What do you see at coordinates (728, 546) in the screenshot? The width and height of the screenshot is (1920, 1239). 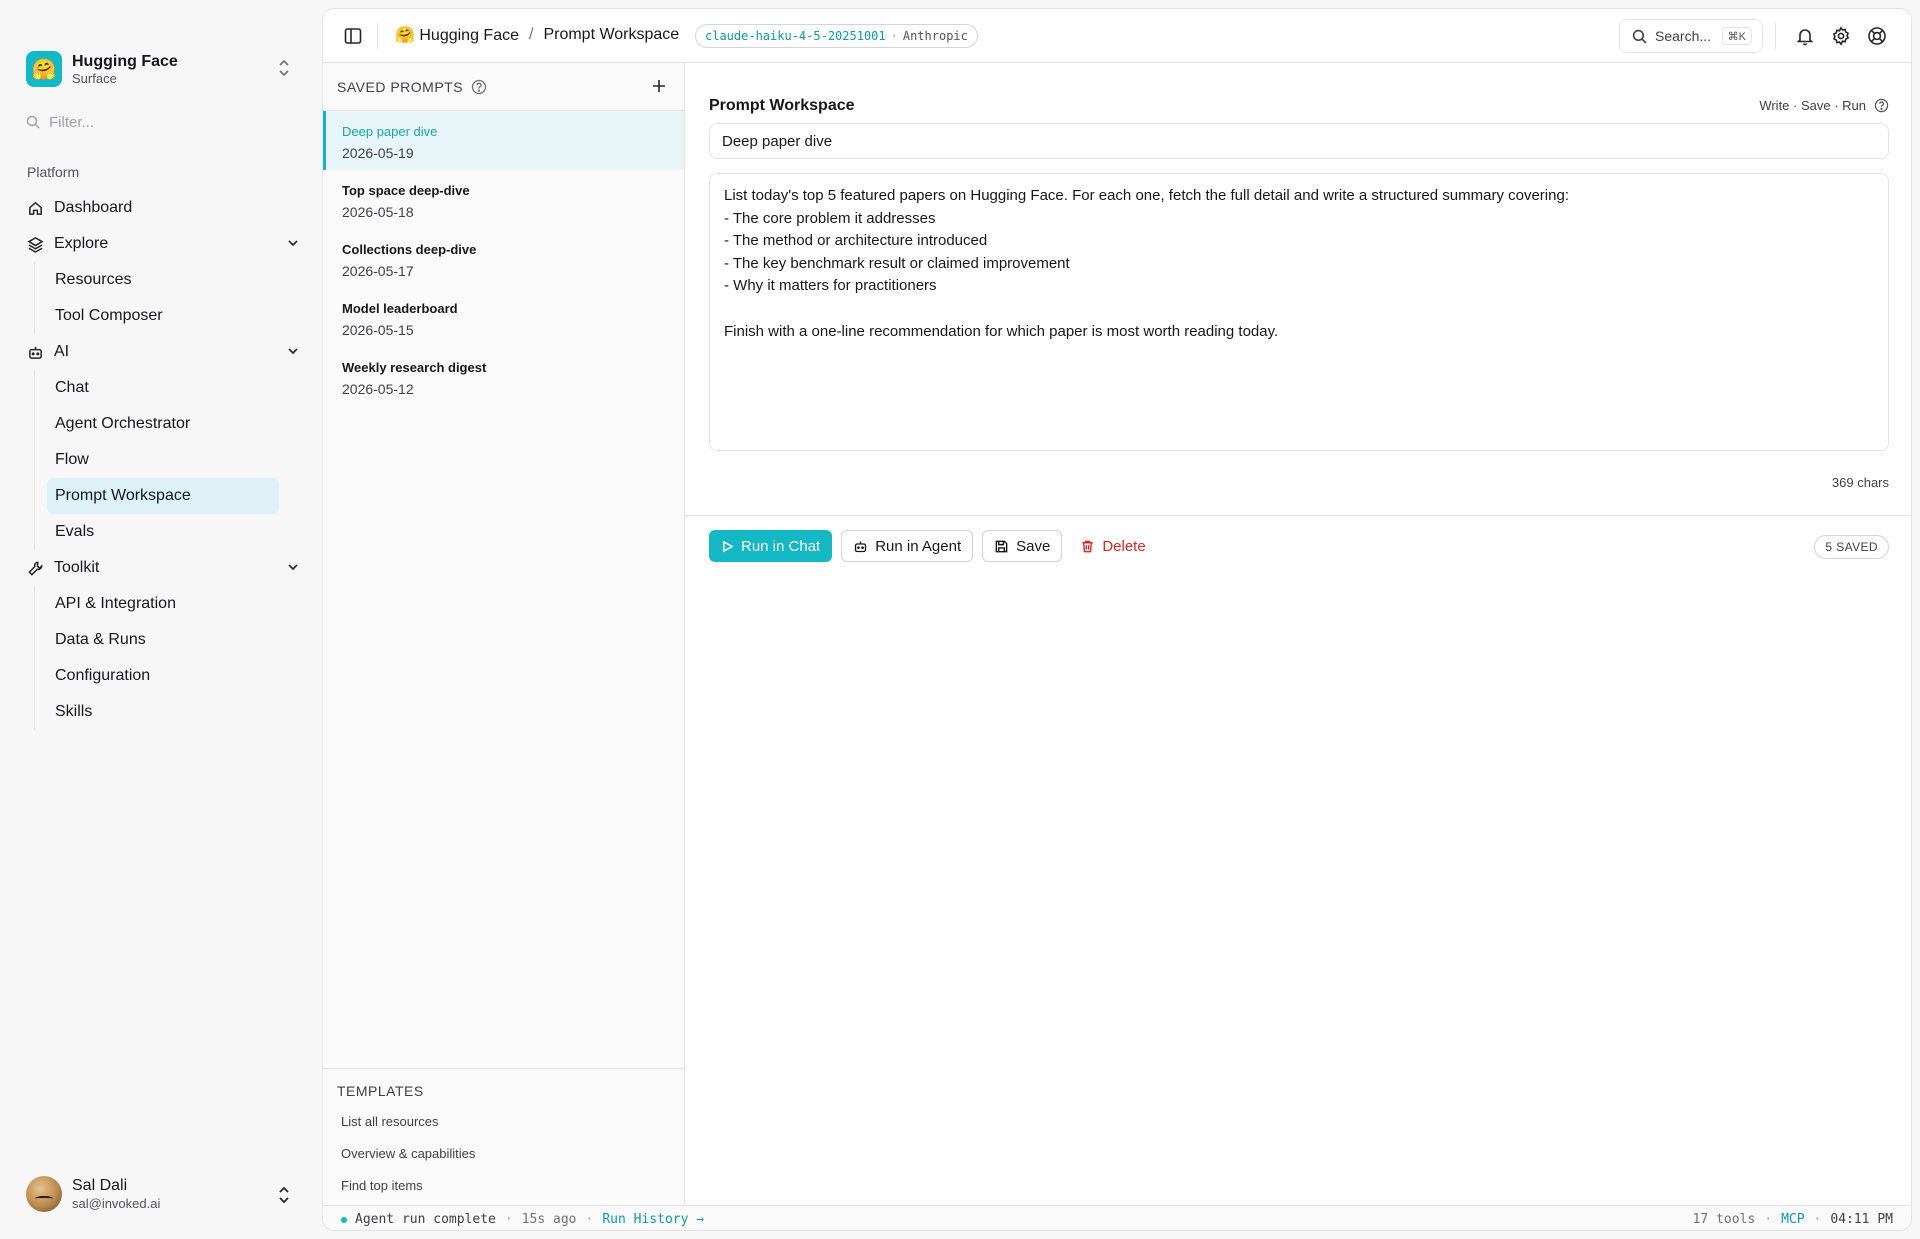 I see `play-icon` at bounding box center [728, 546].